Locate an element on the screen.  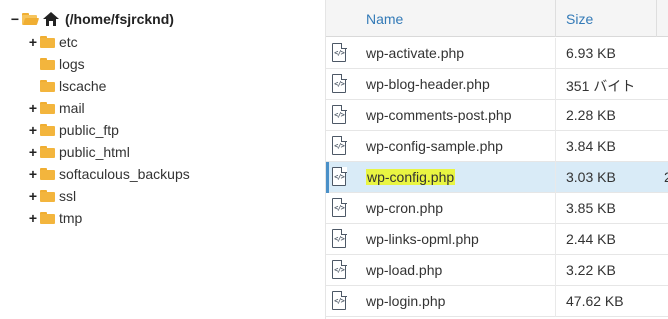
file-row: </> wp-links-opml.php 2.44 KB is located at coordinates (497, 239).